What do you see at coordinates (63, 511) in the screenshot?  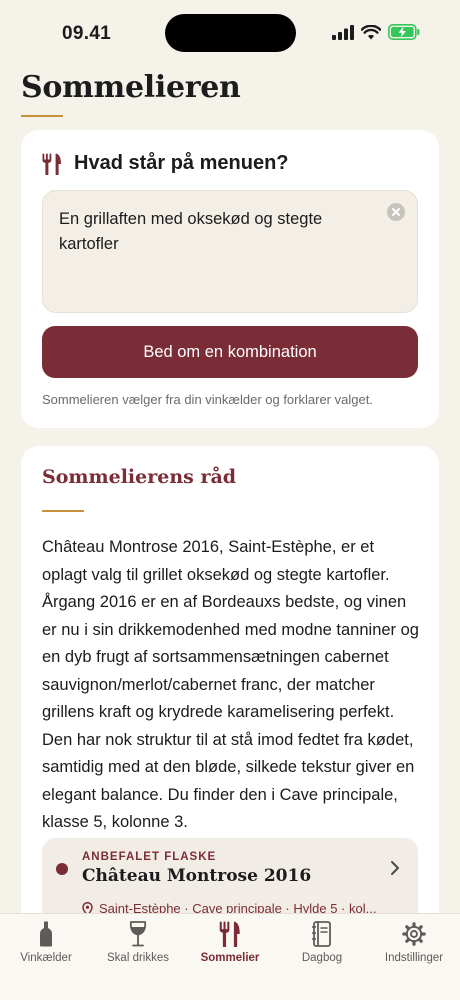 I see `advice-underline` at bounding box center [63, 511].